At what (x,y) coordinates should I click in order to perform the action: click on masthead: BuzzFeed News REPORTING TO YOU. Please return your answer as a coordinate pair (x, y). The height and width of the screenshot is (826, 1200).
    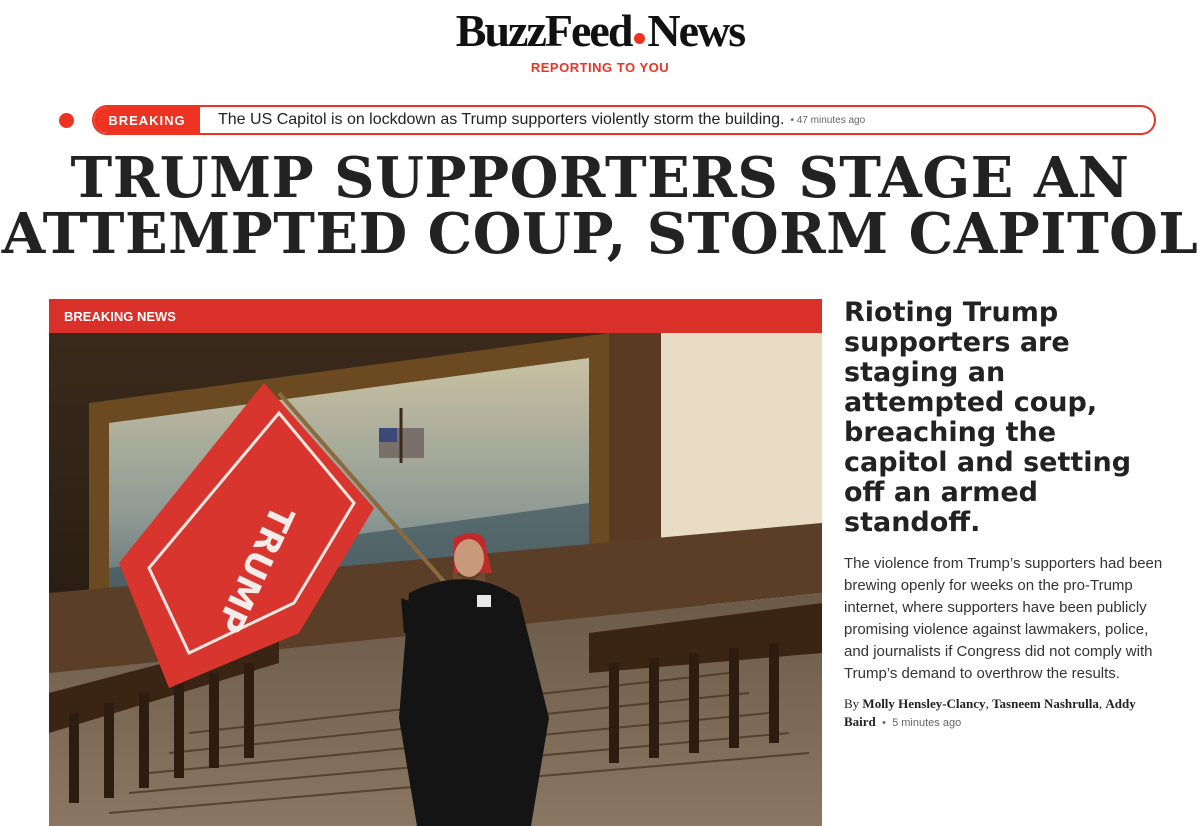
    Looking at the image, I should click on (600, 42).